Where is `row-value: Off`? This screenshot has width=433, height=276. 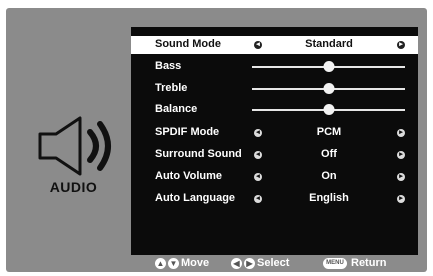
row-value: Off is located at coordinates (329, 154).